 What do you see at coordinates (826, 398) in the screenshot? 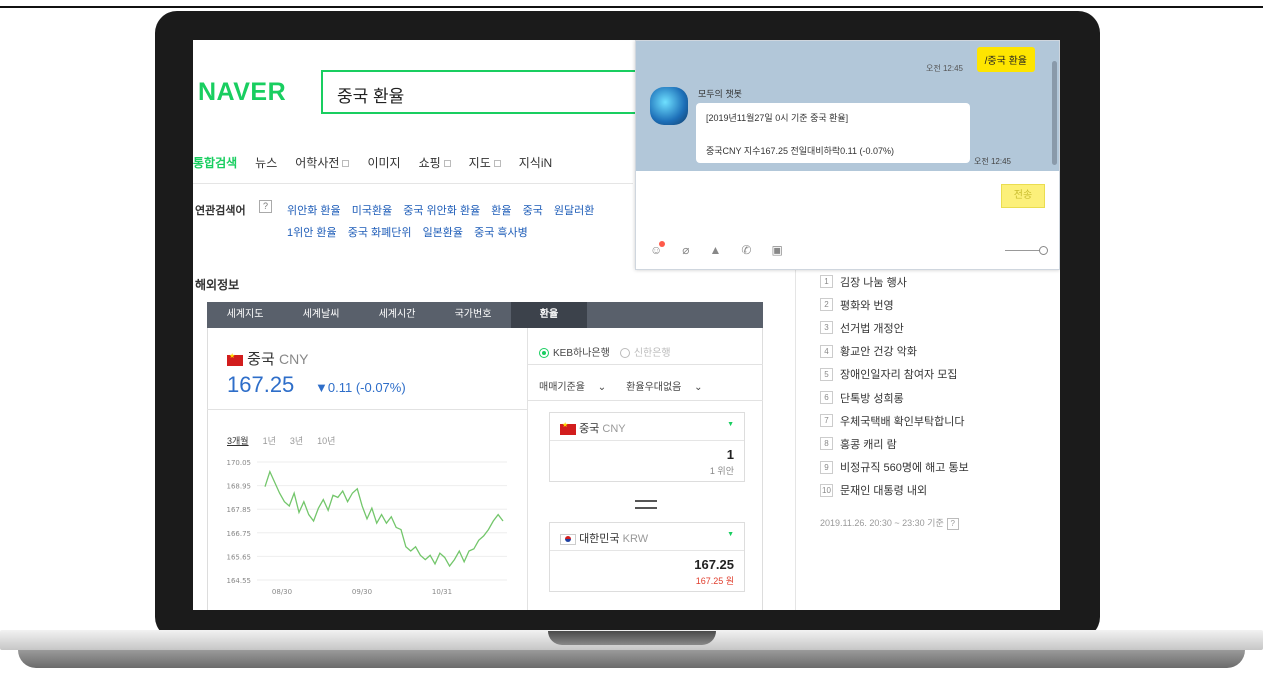
I see `rank-number: 6` at bounding box center [826, 398].